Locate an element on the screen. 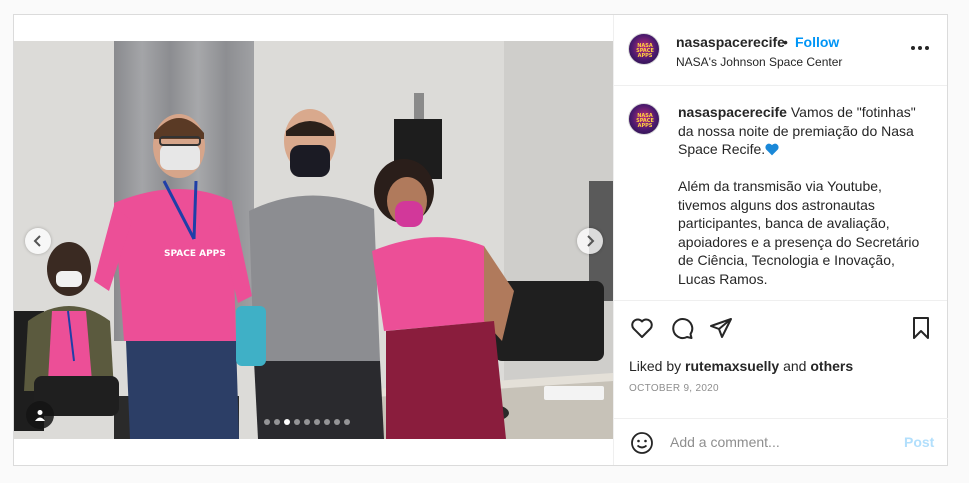  svg-text: SPACE APPS is located at coordinates (195, 254).